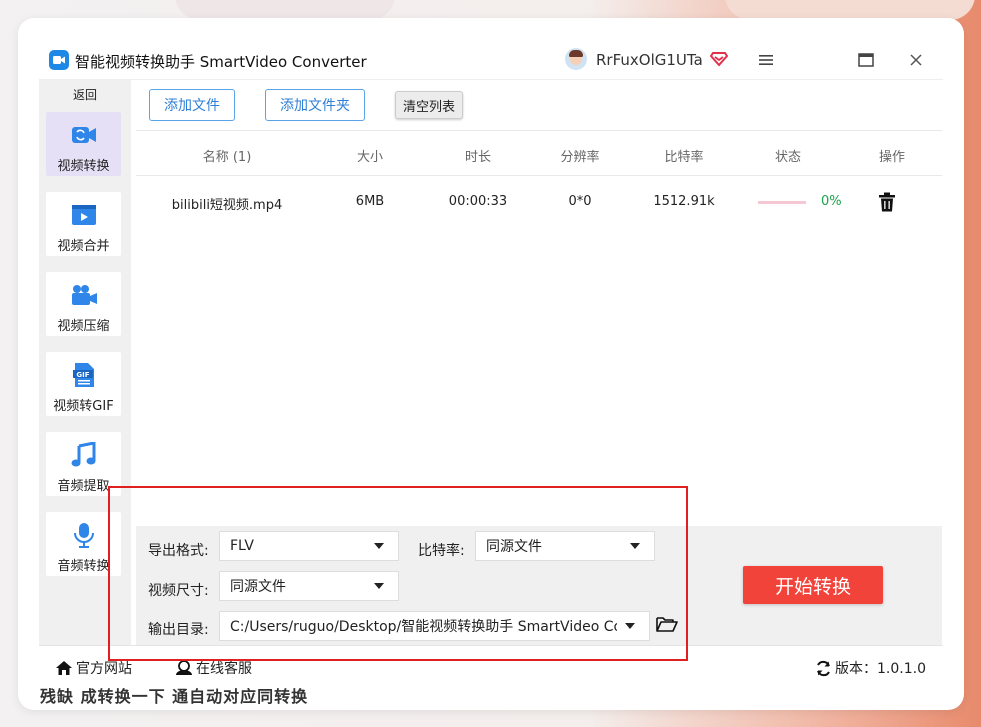  I want to click on video-size-label: 视频尺寸:, so click(178, 591).